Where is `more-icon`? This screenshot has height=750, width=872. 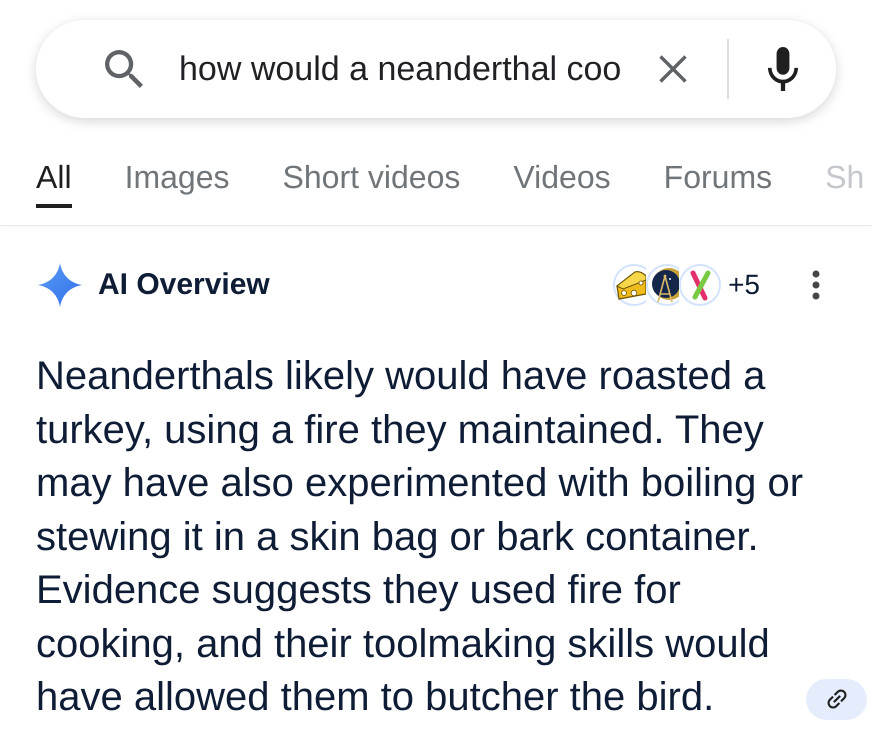 more-icon is located at coordinates (816, 285).